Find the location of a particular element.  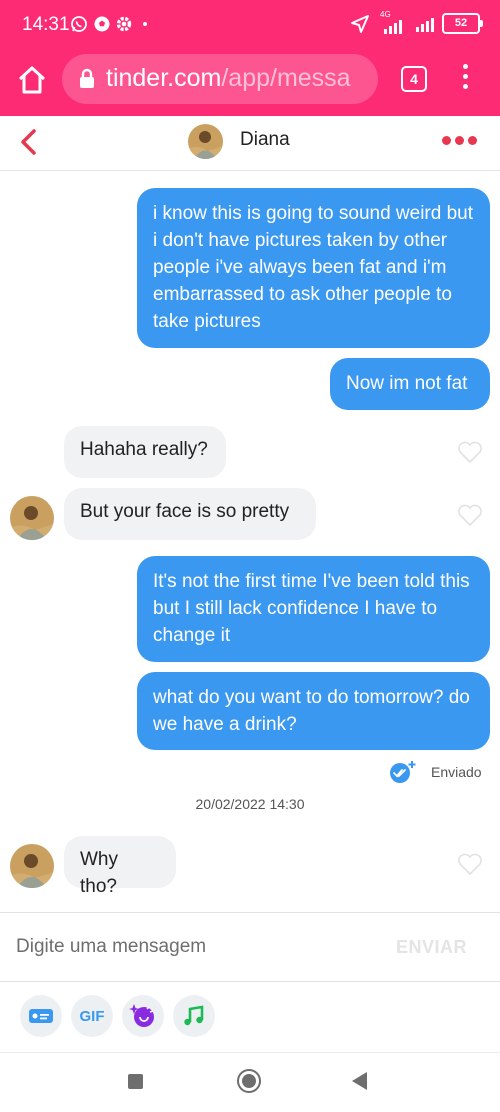

soccer-ball-icon is located at coordinates (102, 24).